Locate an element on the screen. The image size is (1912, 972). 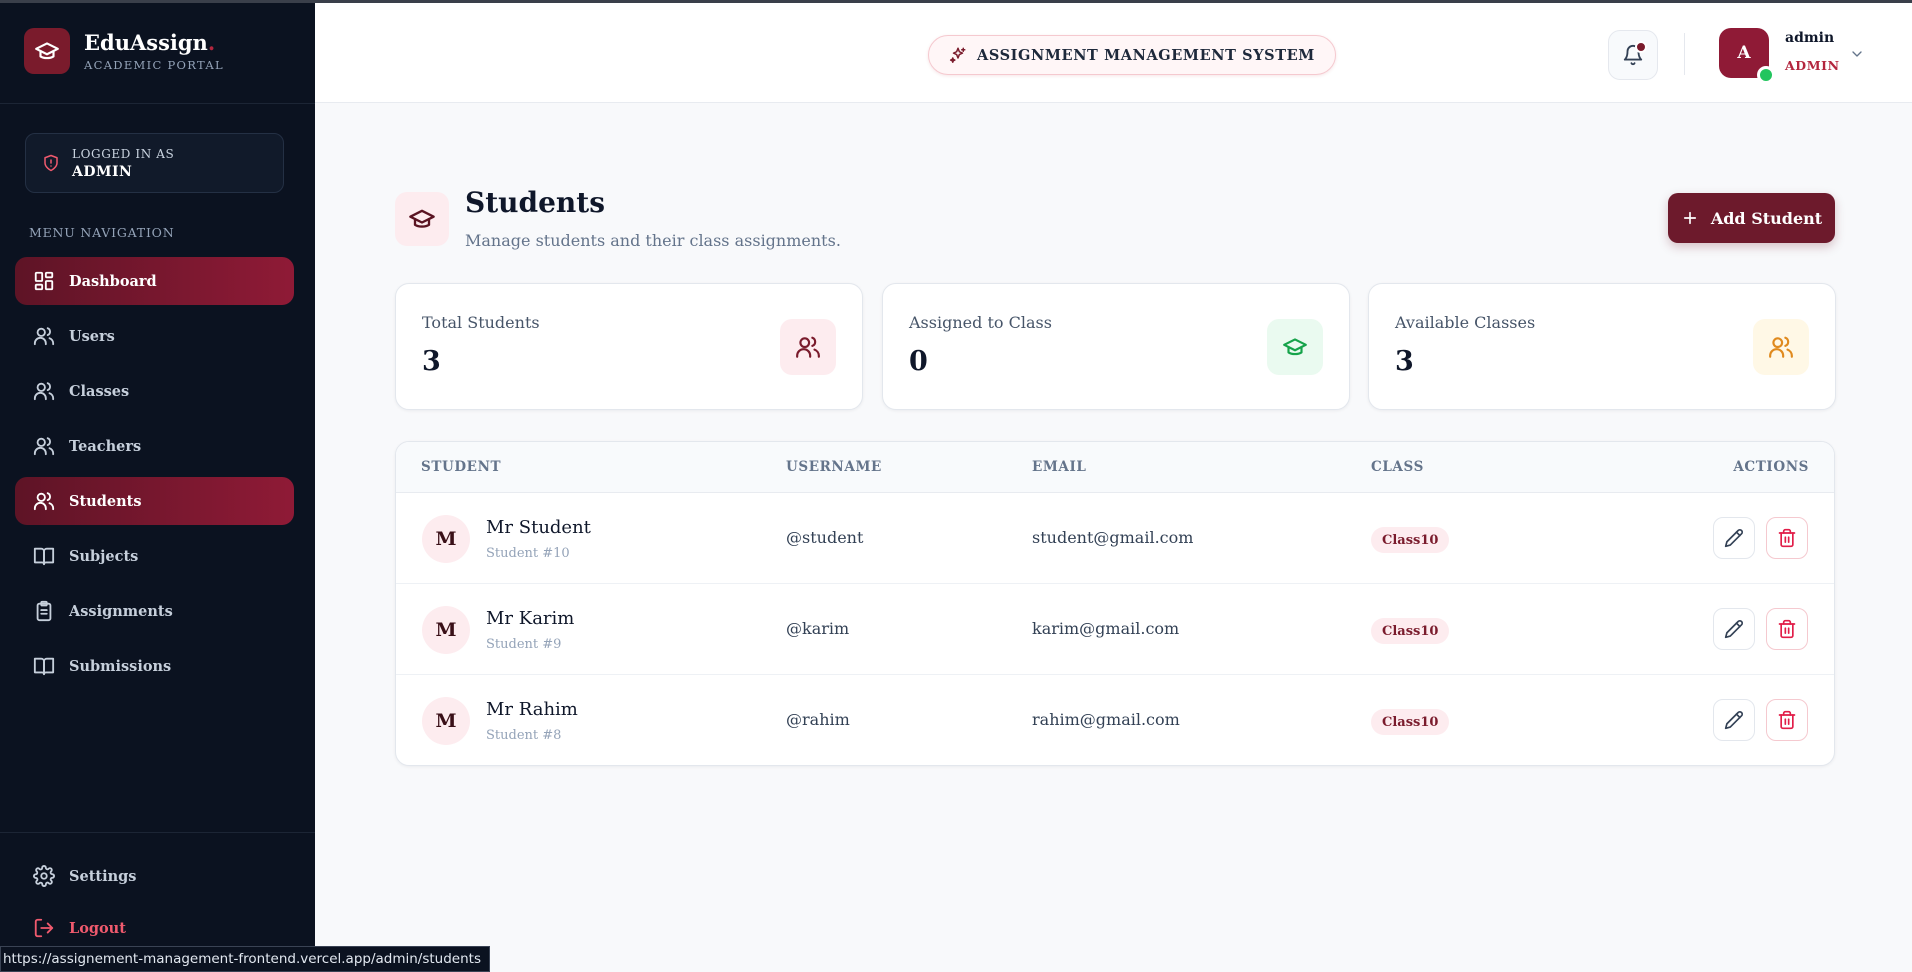
plus-icon is located at coordinates (1689, 218).